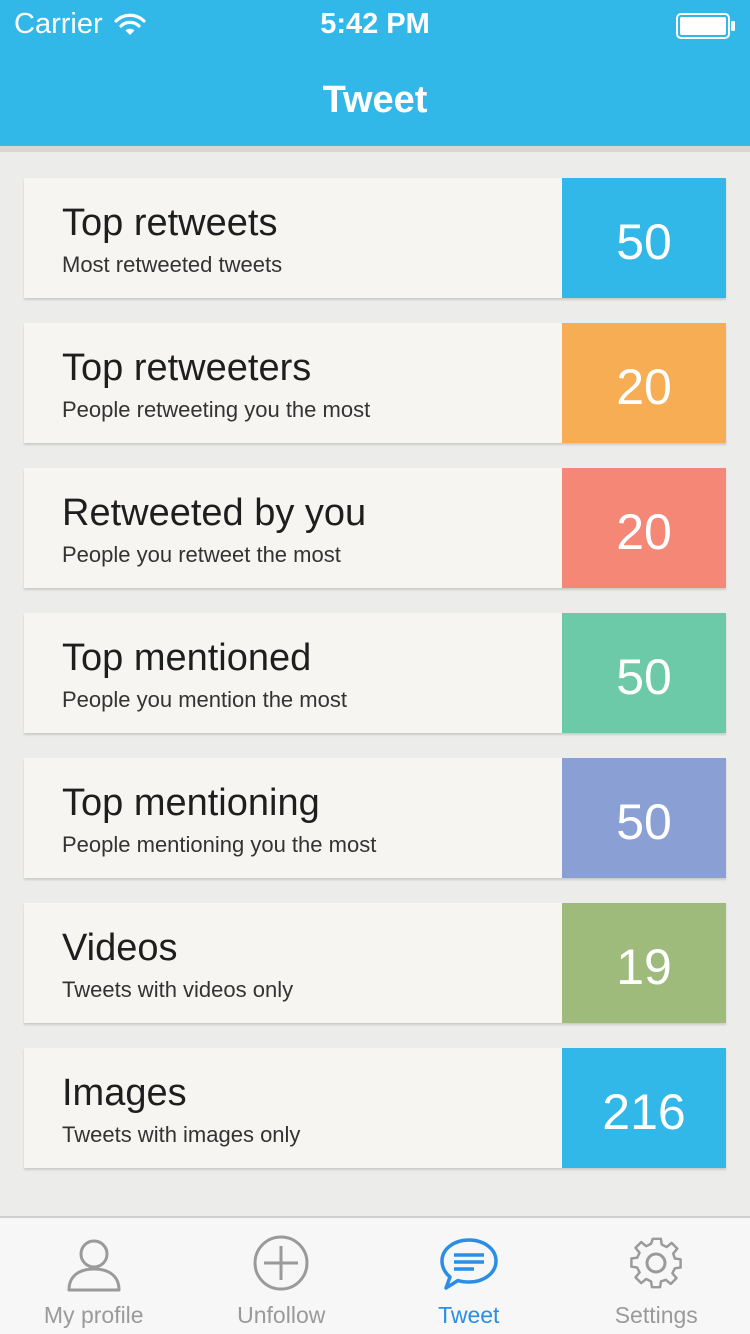 The width and height of the screenshot is (750, 1334). I want to click on tab-my-profile: My profile, so click(94, 1276).